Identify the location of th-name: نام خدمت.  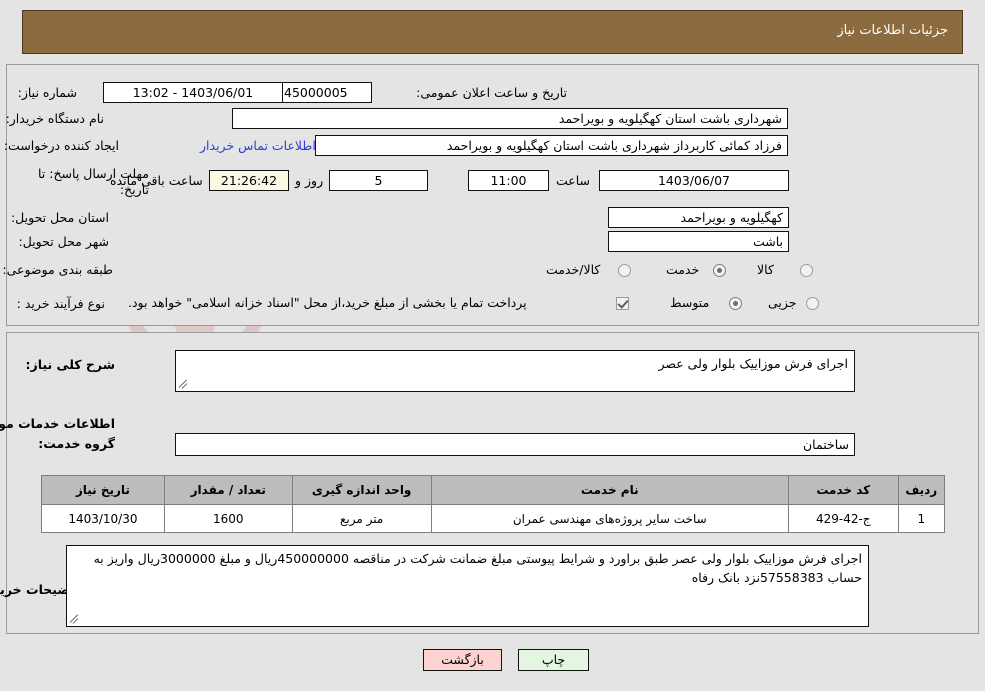
(609, 490).